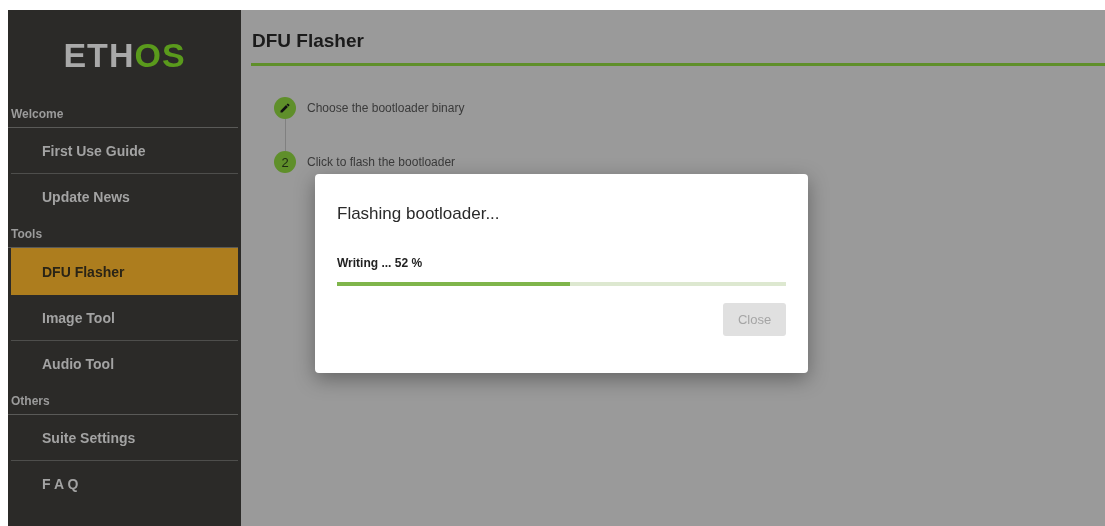 The width and height of the screenshot is (1105, 526). I want to click on sidebar-item: DFU Flasher, so click(124, 271).